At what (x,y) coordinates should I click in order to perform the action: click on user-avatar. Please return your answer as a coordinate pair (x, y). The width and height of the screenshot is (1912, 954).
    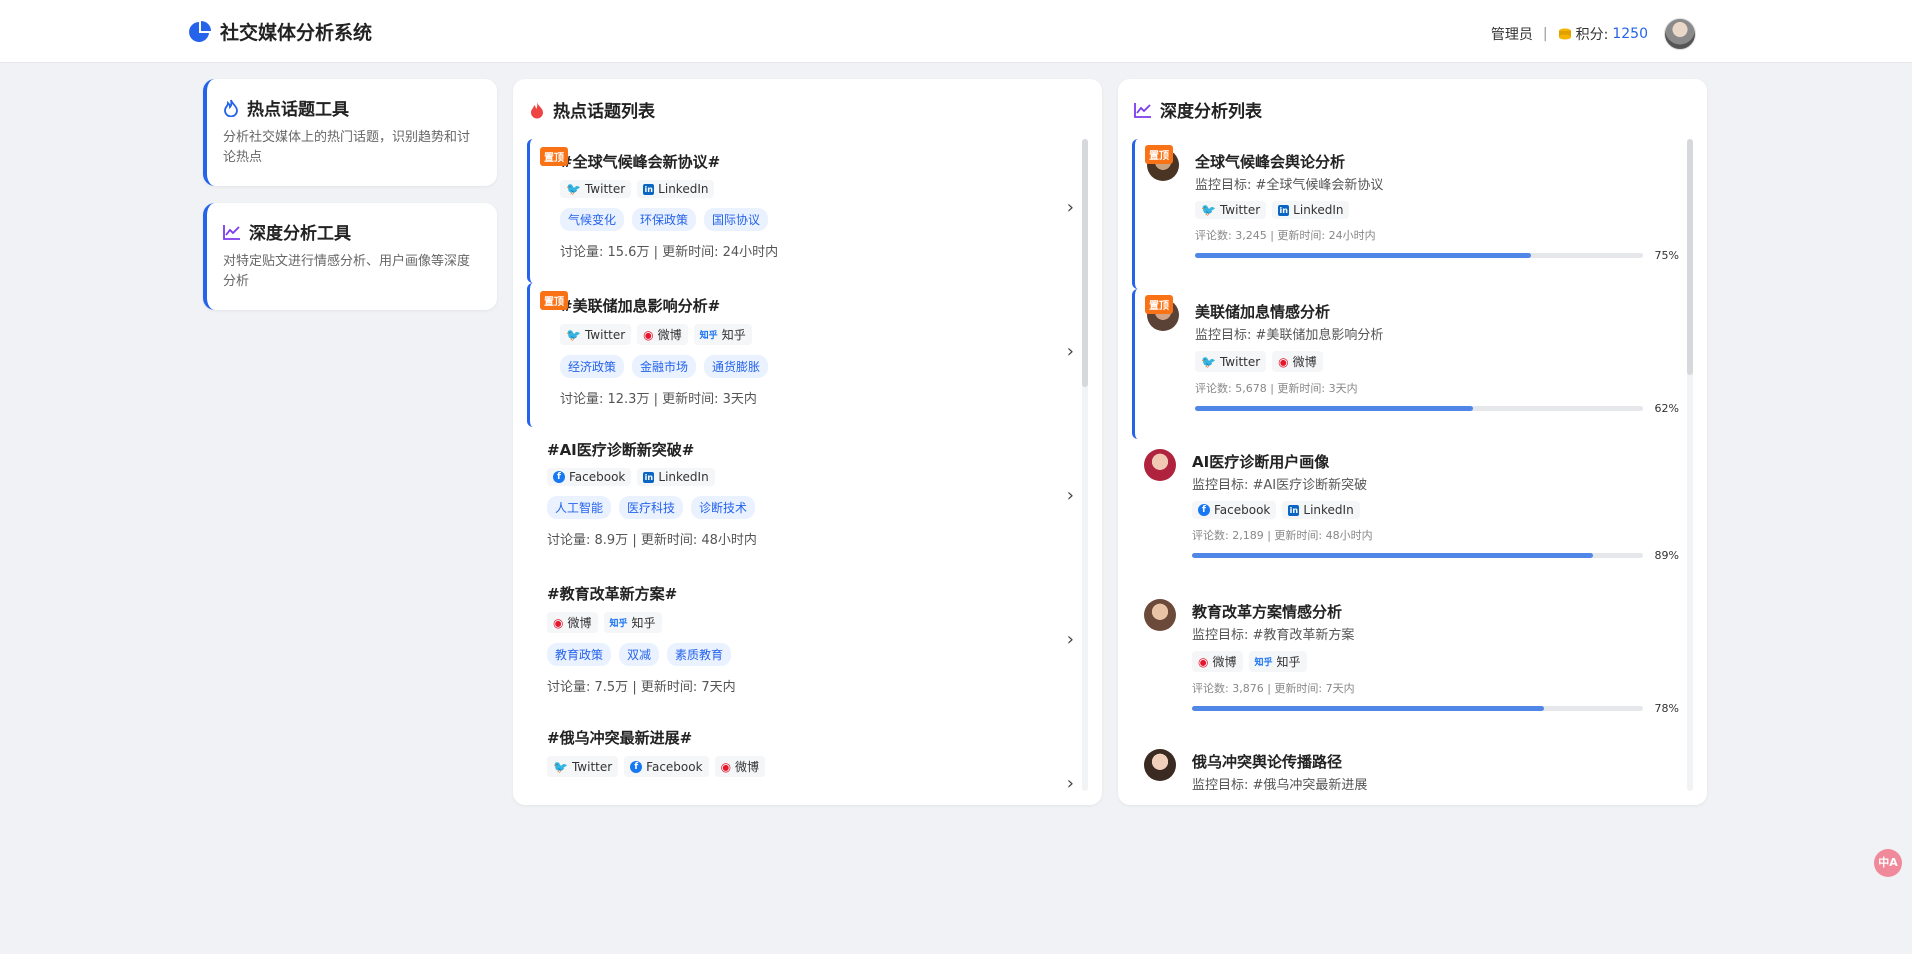
    Looking at the image, I should click on (1680, 34).